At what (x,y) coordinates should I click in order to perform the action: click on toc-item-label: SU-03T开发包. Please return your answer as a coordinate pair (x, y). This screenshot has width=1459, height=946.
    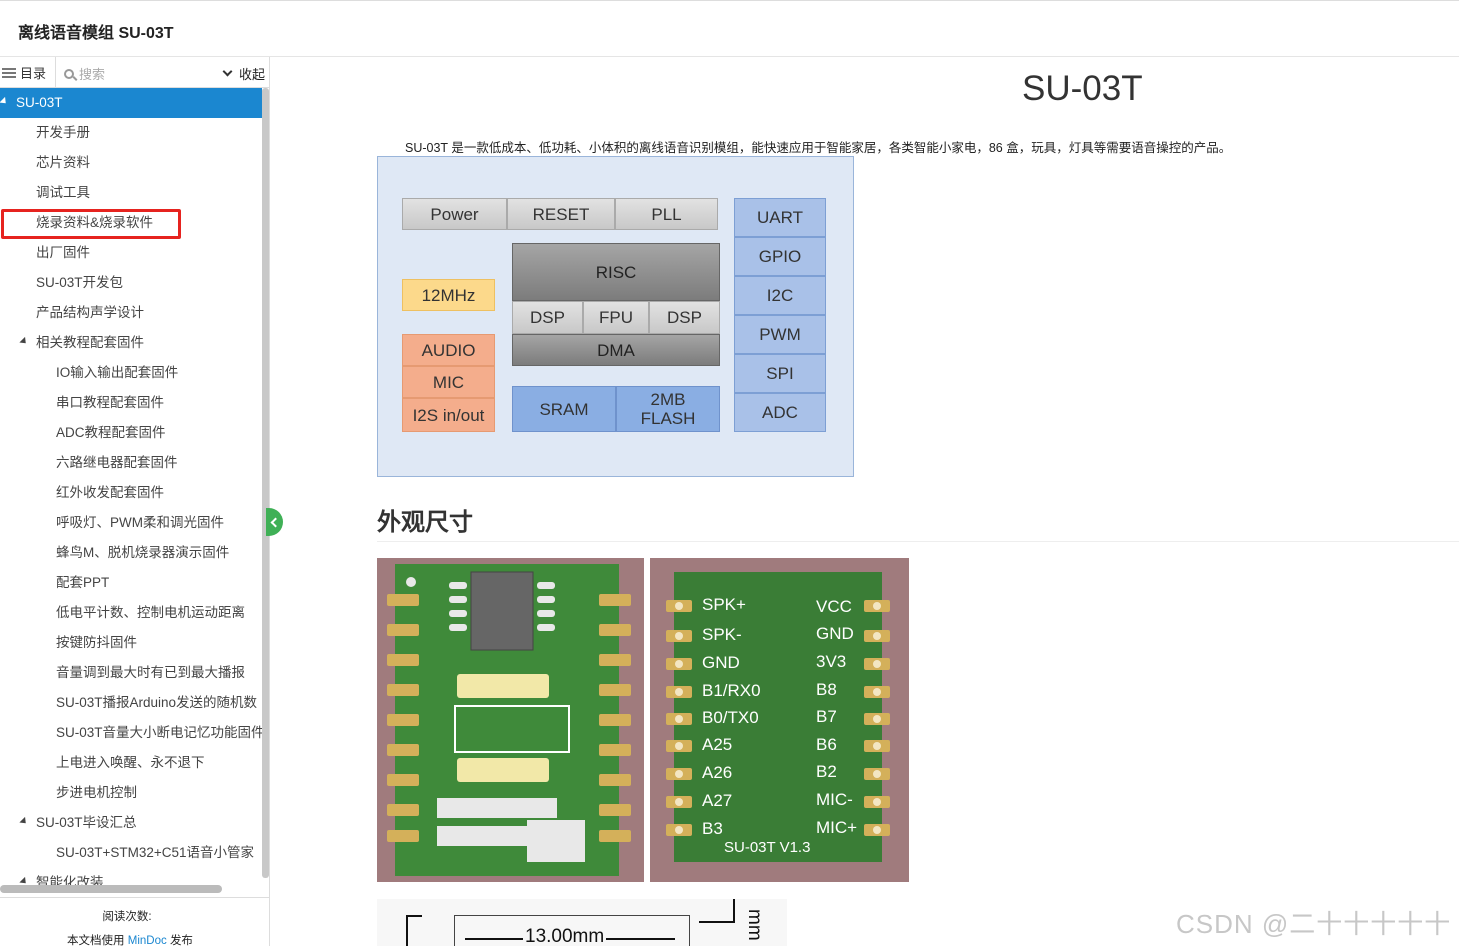
    Looking at the image, I should click on (80, 282).